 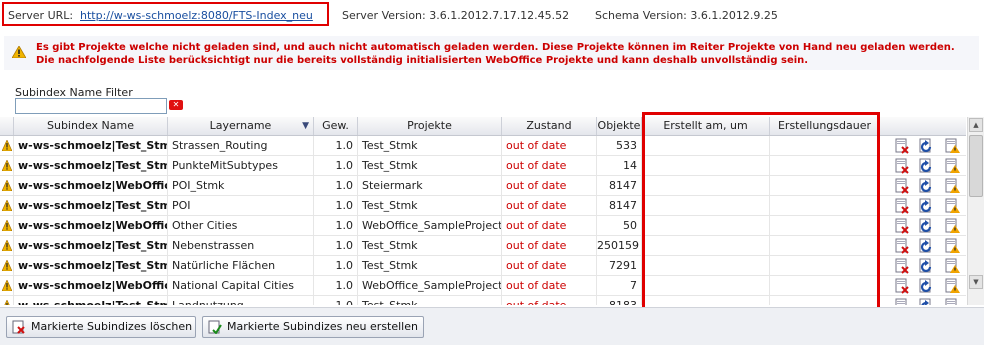 What do you see at coordinates (619, 300) in the screenshot?
I see `cell-objekte: 8183` at bounding box center [619, 300].